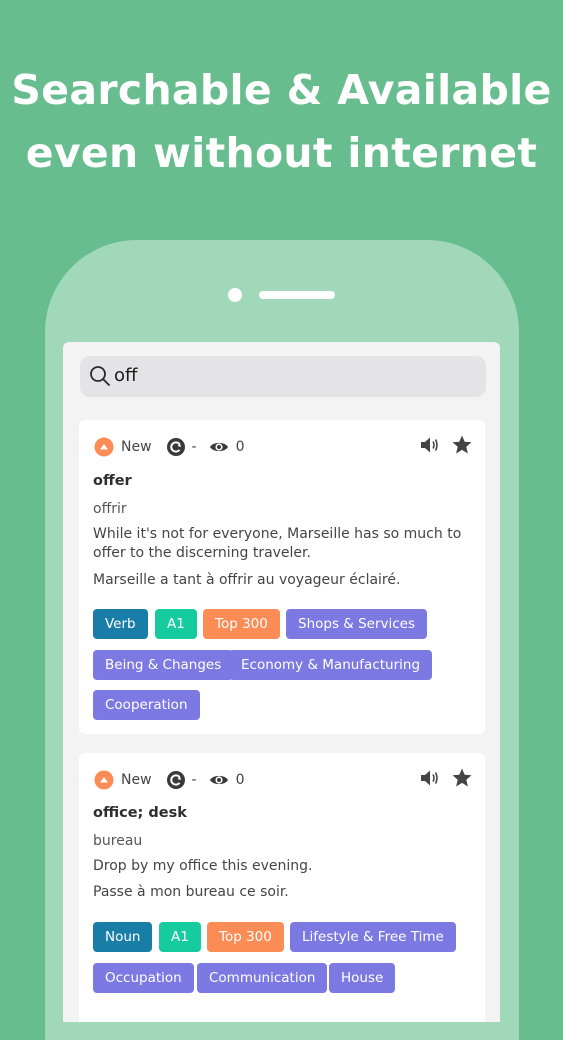 This screenshot has width=563, height=1040. Describe the element at coordinates (120, 624) in the screenshot. I see `tag-part-of-speech: Verb` at that location.